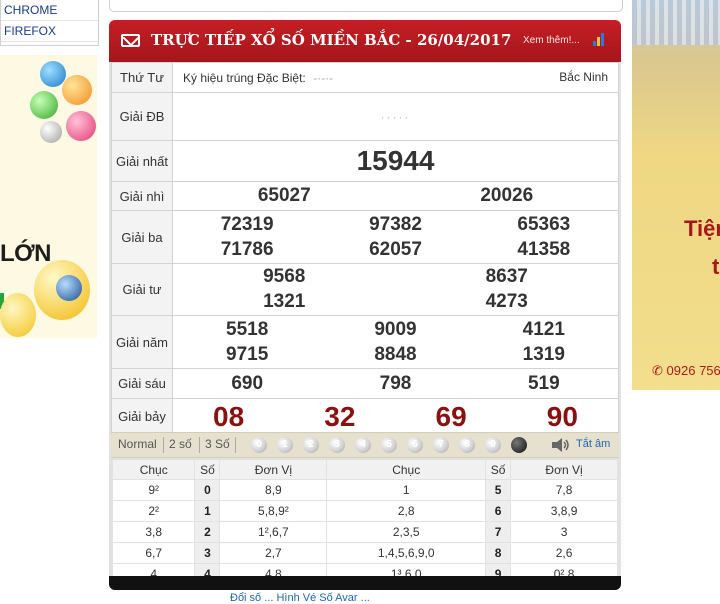 Image resolution: width=720 pixels, height=604 pixels. Describe the element at coordinates (247, 249) in the screenshot. I see `prize-3-value: 71786` at that location.